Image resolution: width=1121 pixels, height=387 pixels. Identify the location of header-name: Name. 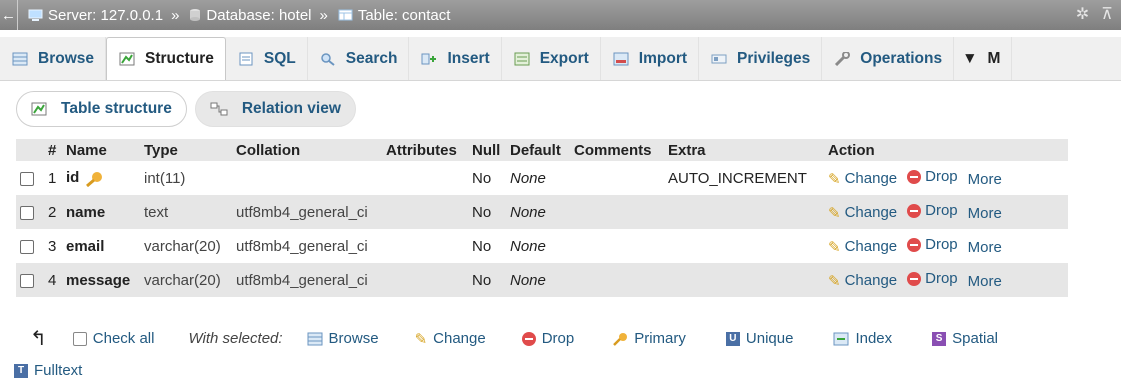
(101, 150).